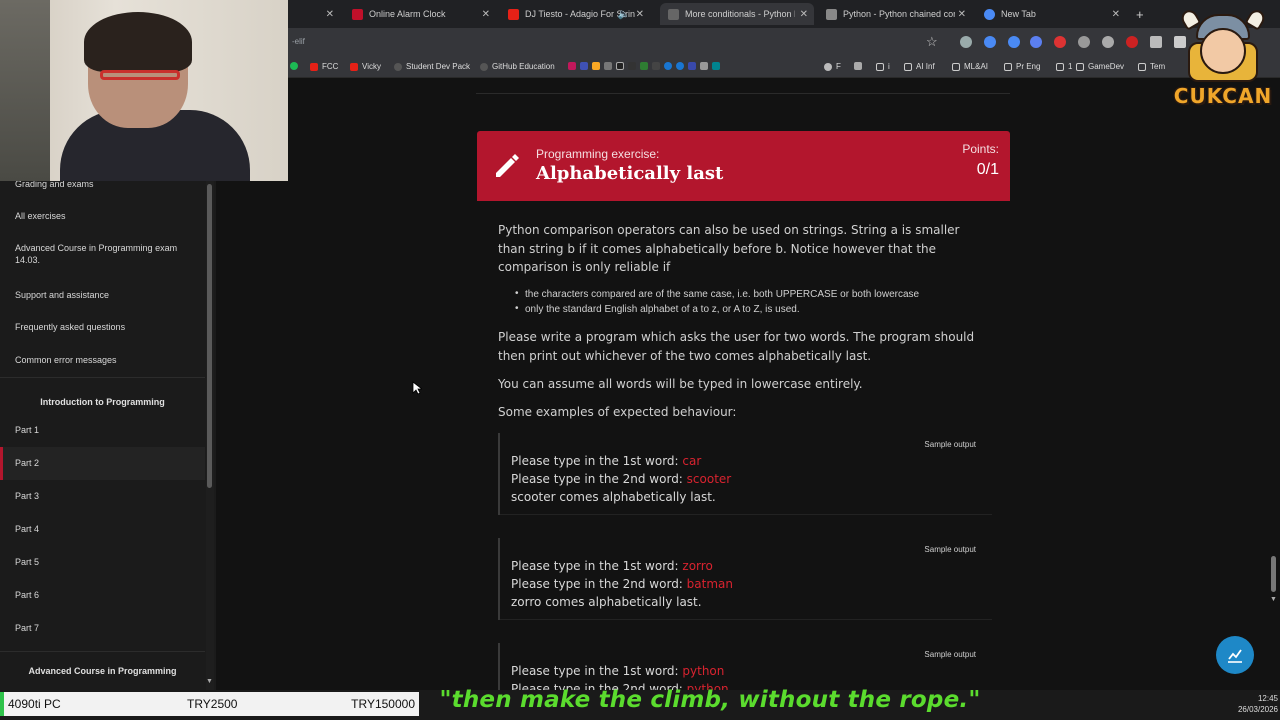 This screenshot has height=720, width=1280. I want to click on bookmark-label: 1, so click(1070, 66).